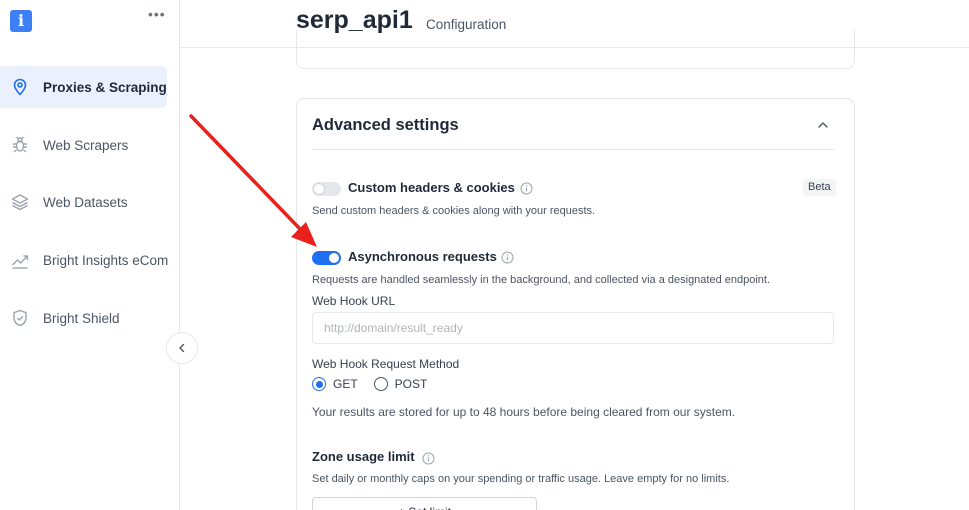 The image size is (969, 510). I want to click on webhook-method-label: Web Hook Request Method, so click(386, 364).